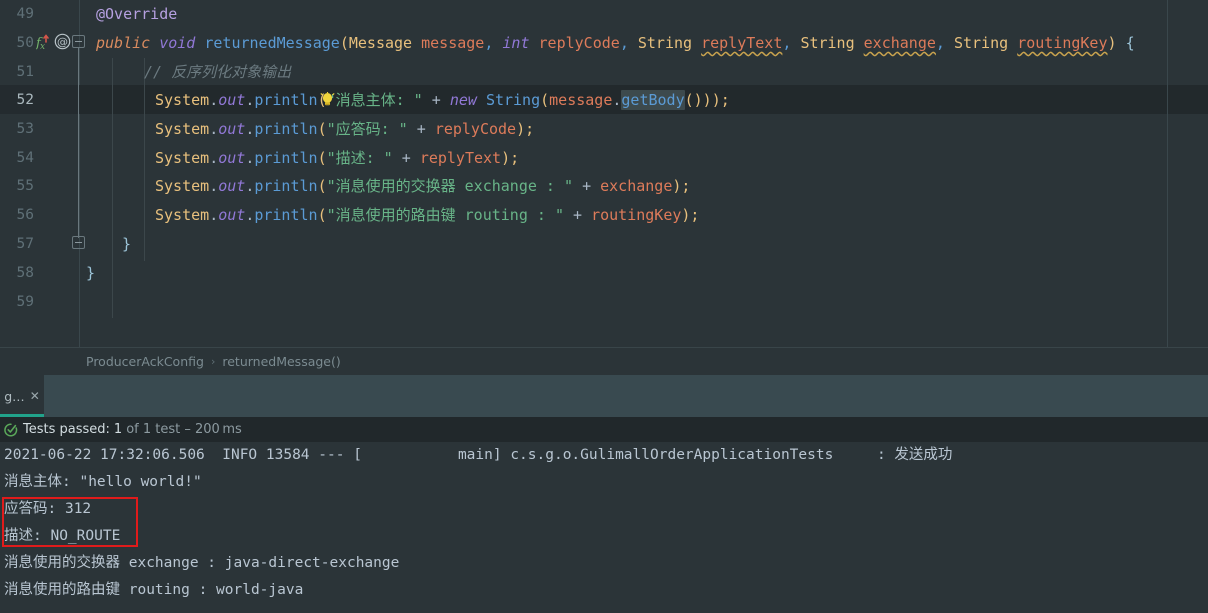 The height and width of the screenshot is (613, 1208). Describe the element at coordinates (475, 129) in the screenshot. I see `arg-replycode: replyCode` at that location.